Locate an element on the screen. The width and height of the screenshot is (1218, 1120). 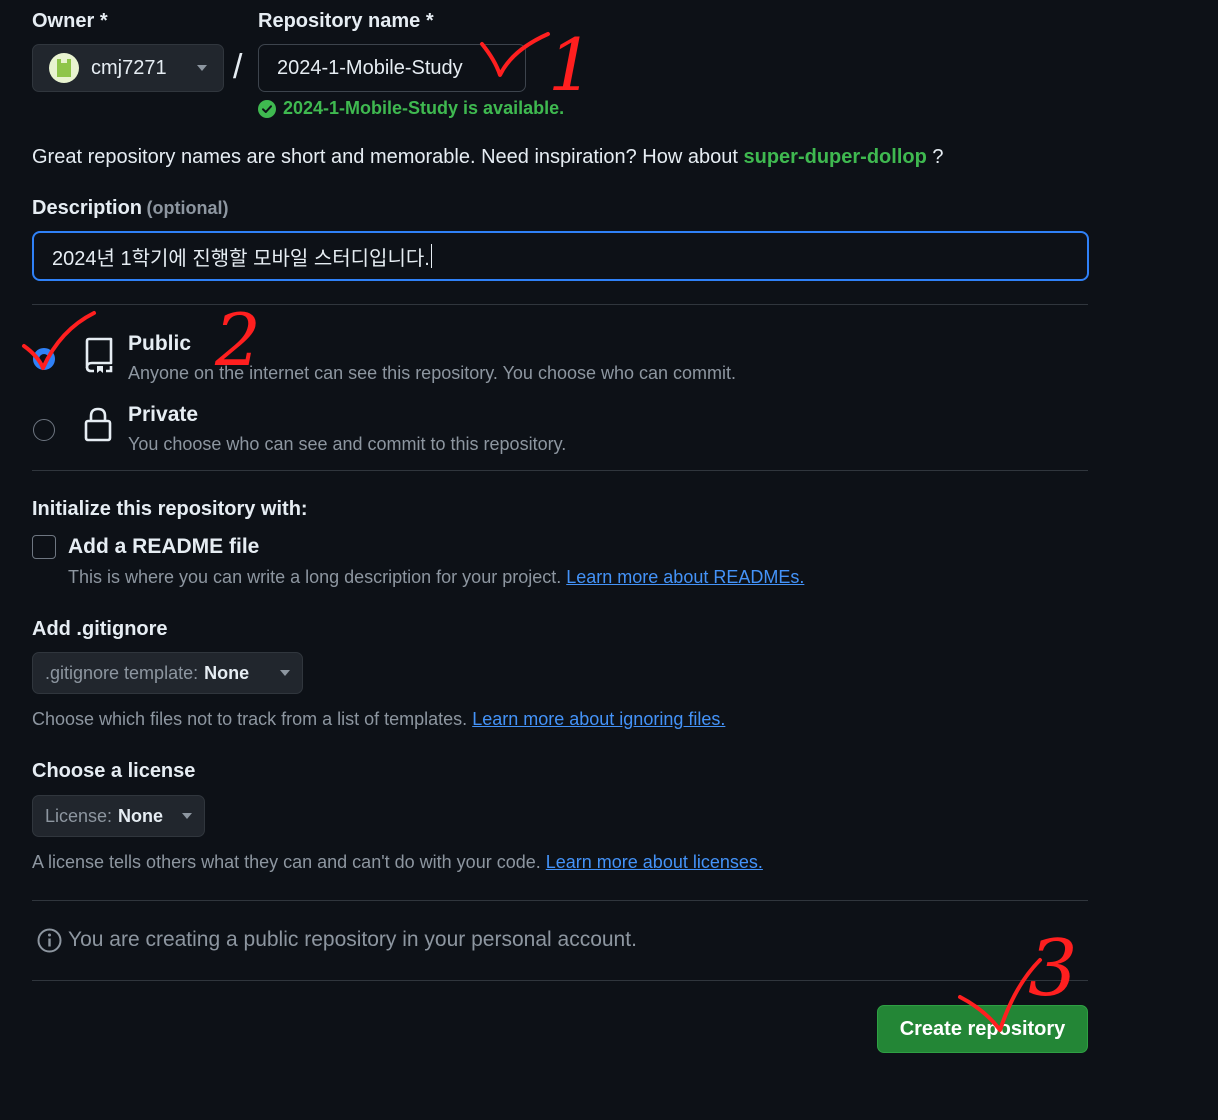
create-repository-button: Create repository is located at coordinates (982, 1029).